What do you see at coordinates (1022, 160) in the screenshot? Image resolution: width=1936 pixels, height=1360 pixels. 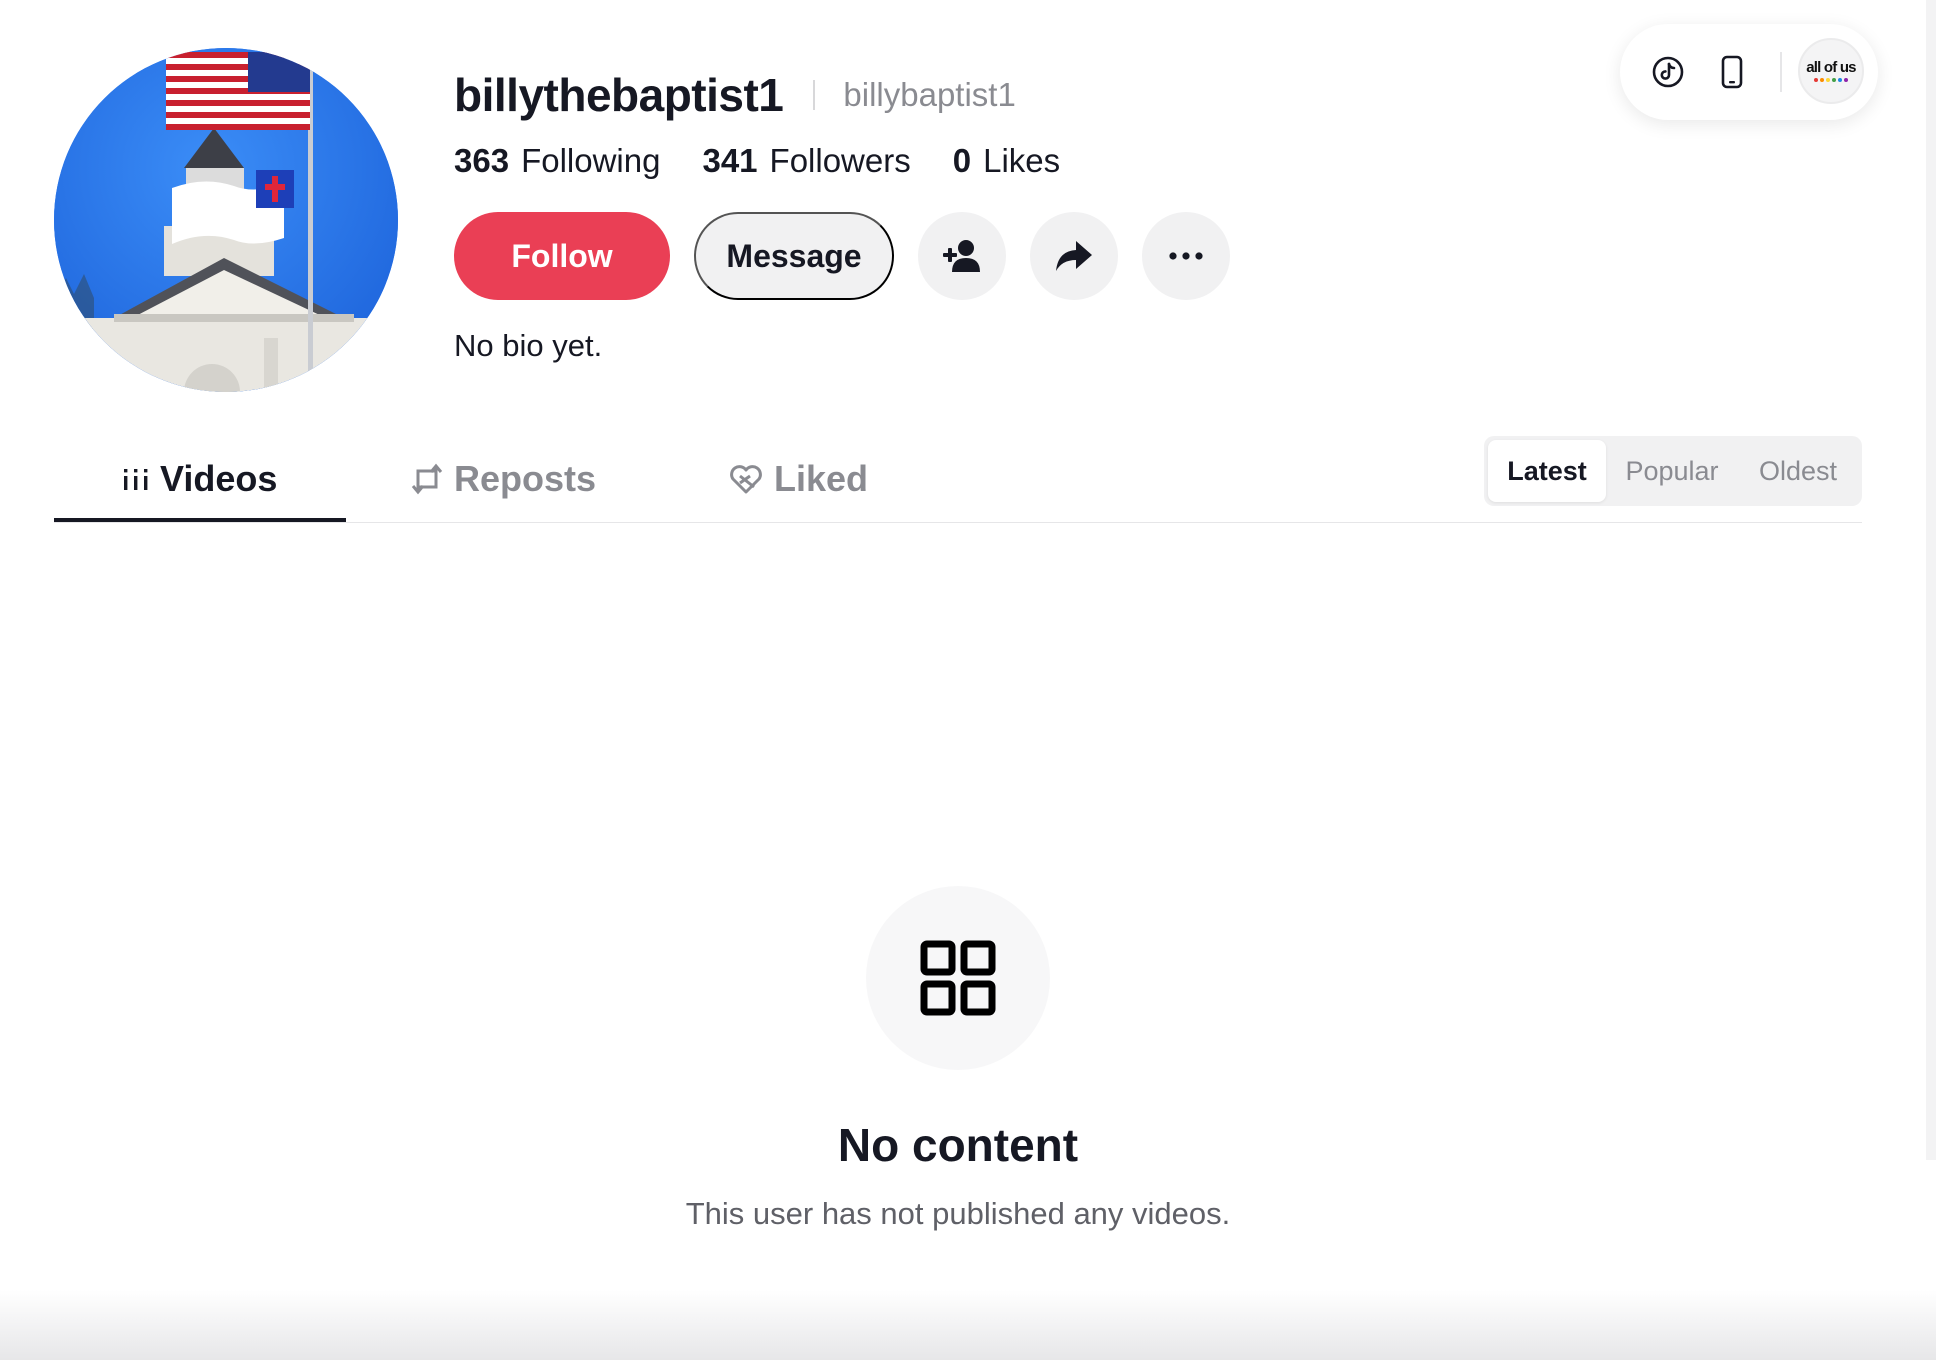 I see `stat-likes-label: Likes` at bounding box center [1022, 160].